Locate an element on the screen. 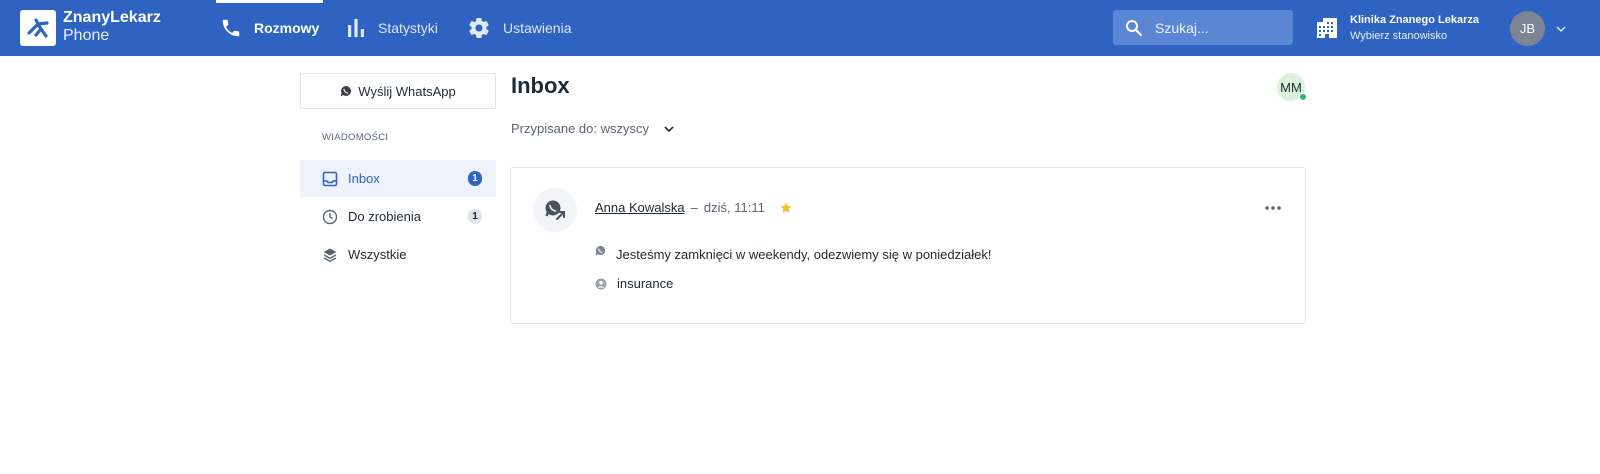  nav-statystyki: Statystyki is located at coordinates (392, 28).